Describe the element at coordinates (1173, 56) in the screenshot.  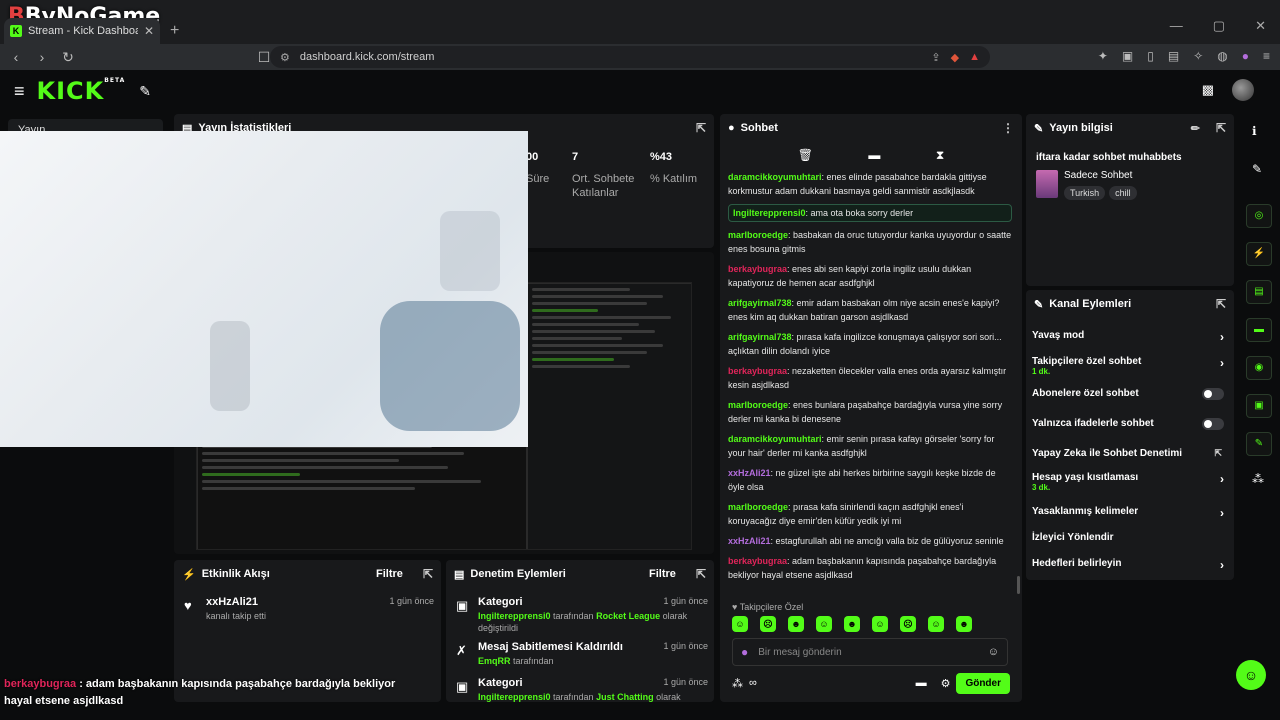
I see `wallet-icon: ▤` at that location.